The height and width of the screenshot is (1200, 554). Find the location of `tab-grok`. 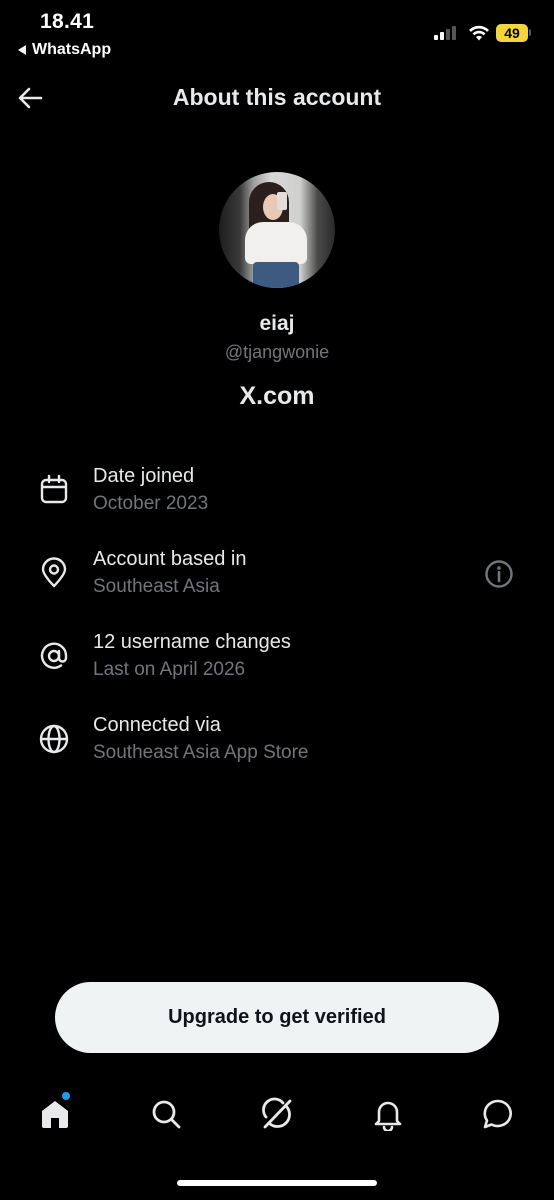

tab-grok is located at coordinates (277, 1114).